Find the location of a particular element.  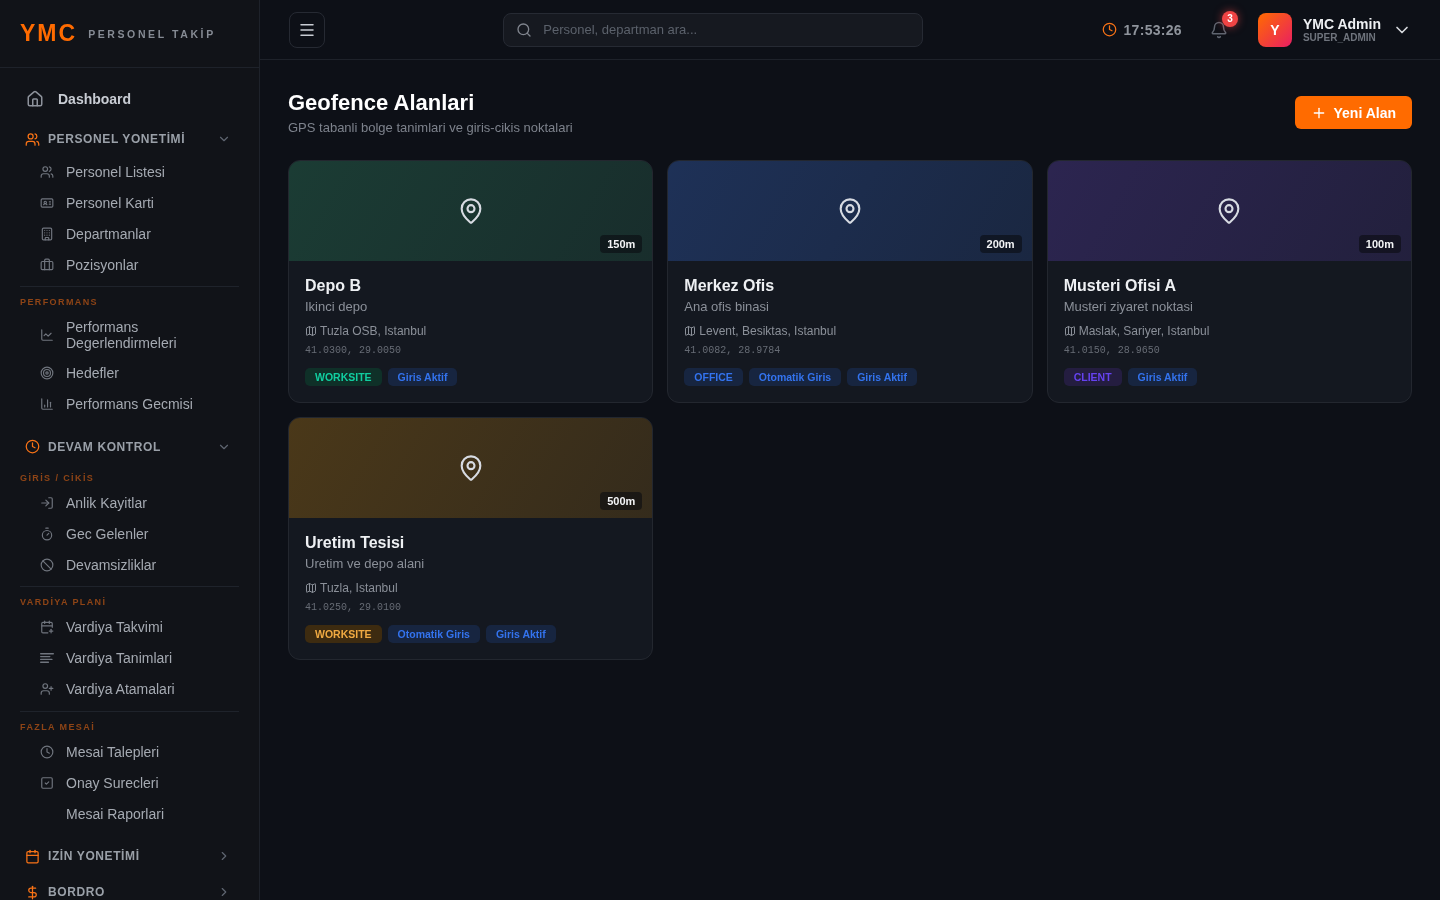

nav-item: Performans Degerlendirmeleri is located at coordinates (129, 334).